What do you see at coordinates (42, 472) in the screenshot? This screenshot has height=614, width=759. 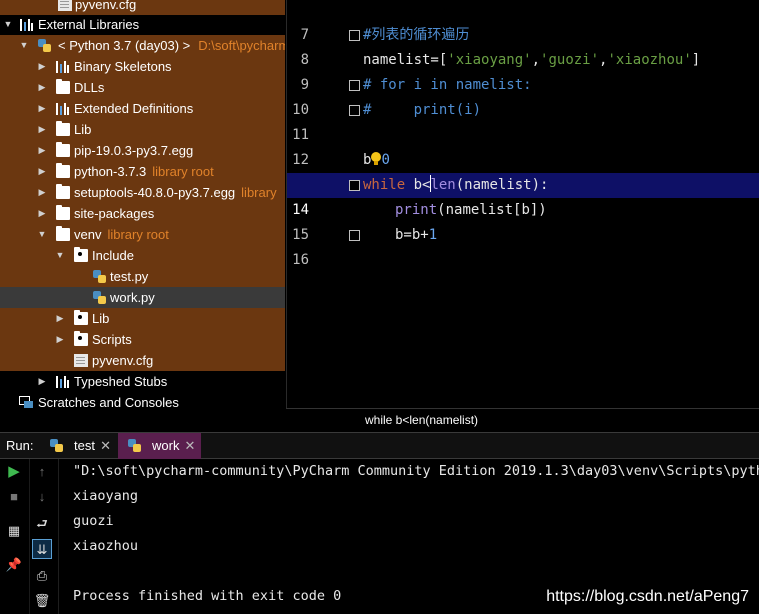 I see `up-icon: ↑` at bounding box center [42, 472].